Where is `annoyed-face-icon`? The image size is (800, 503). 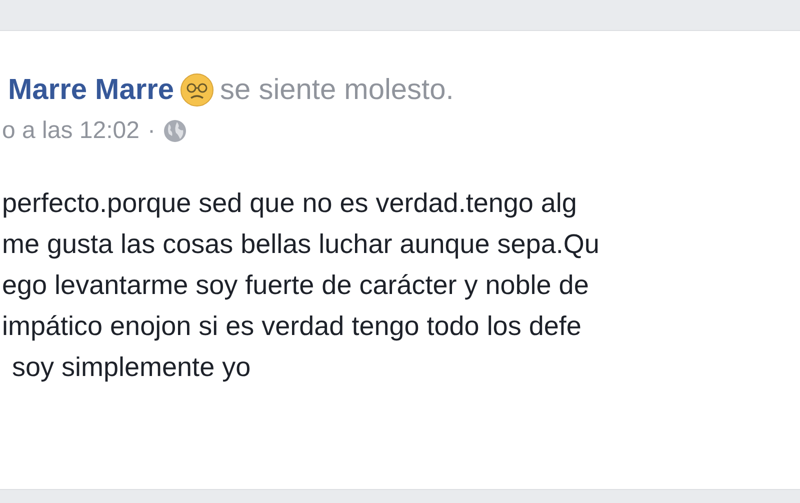 annoyed-face-icon is located at coordinates (197, 90).